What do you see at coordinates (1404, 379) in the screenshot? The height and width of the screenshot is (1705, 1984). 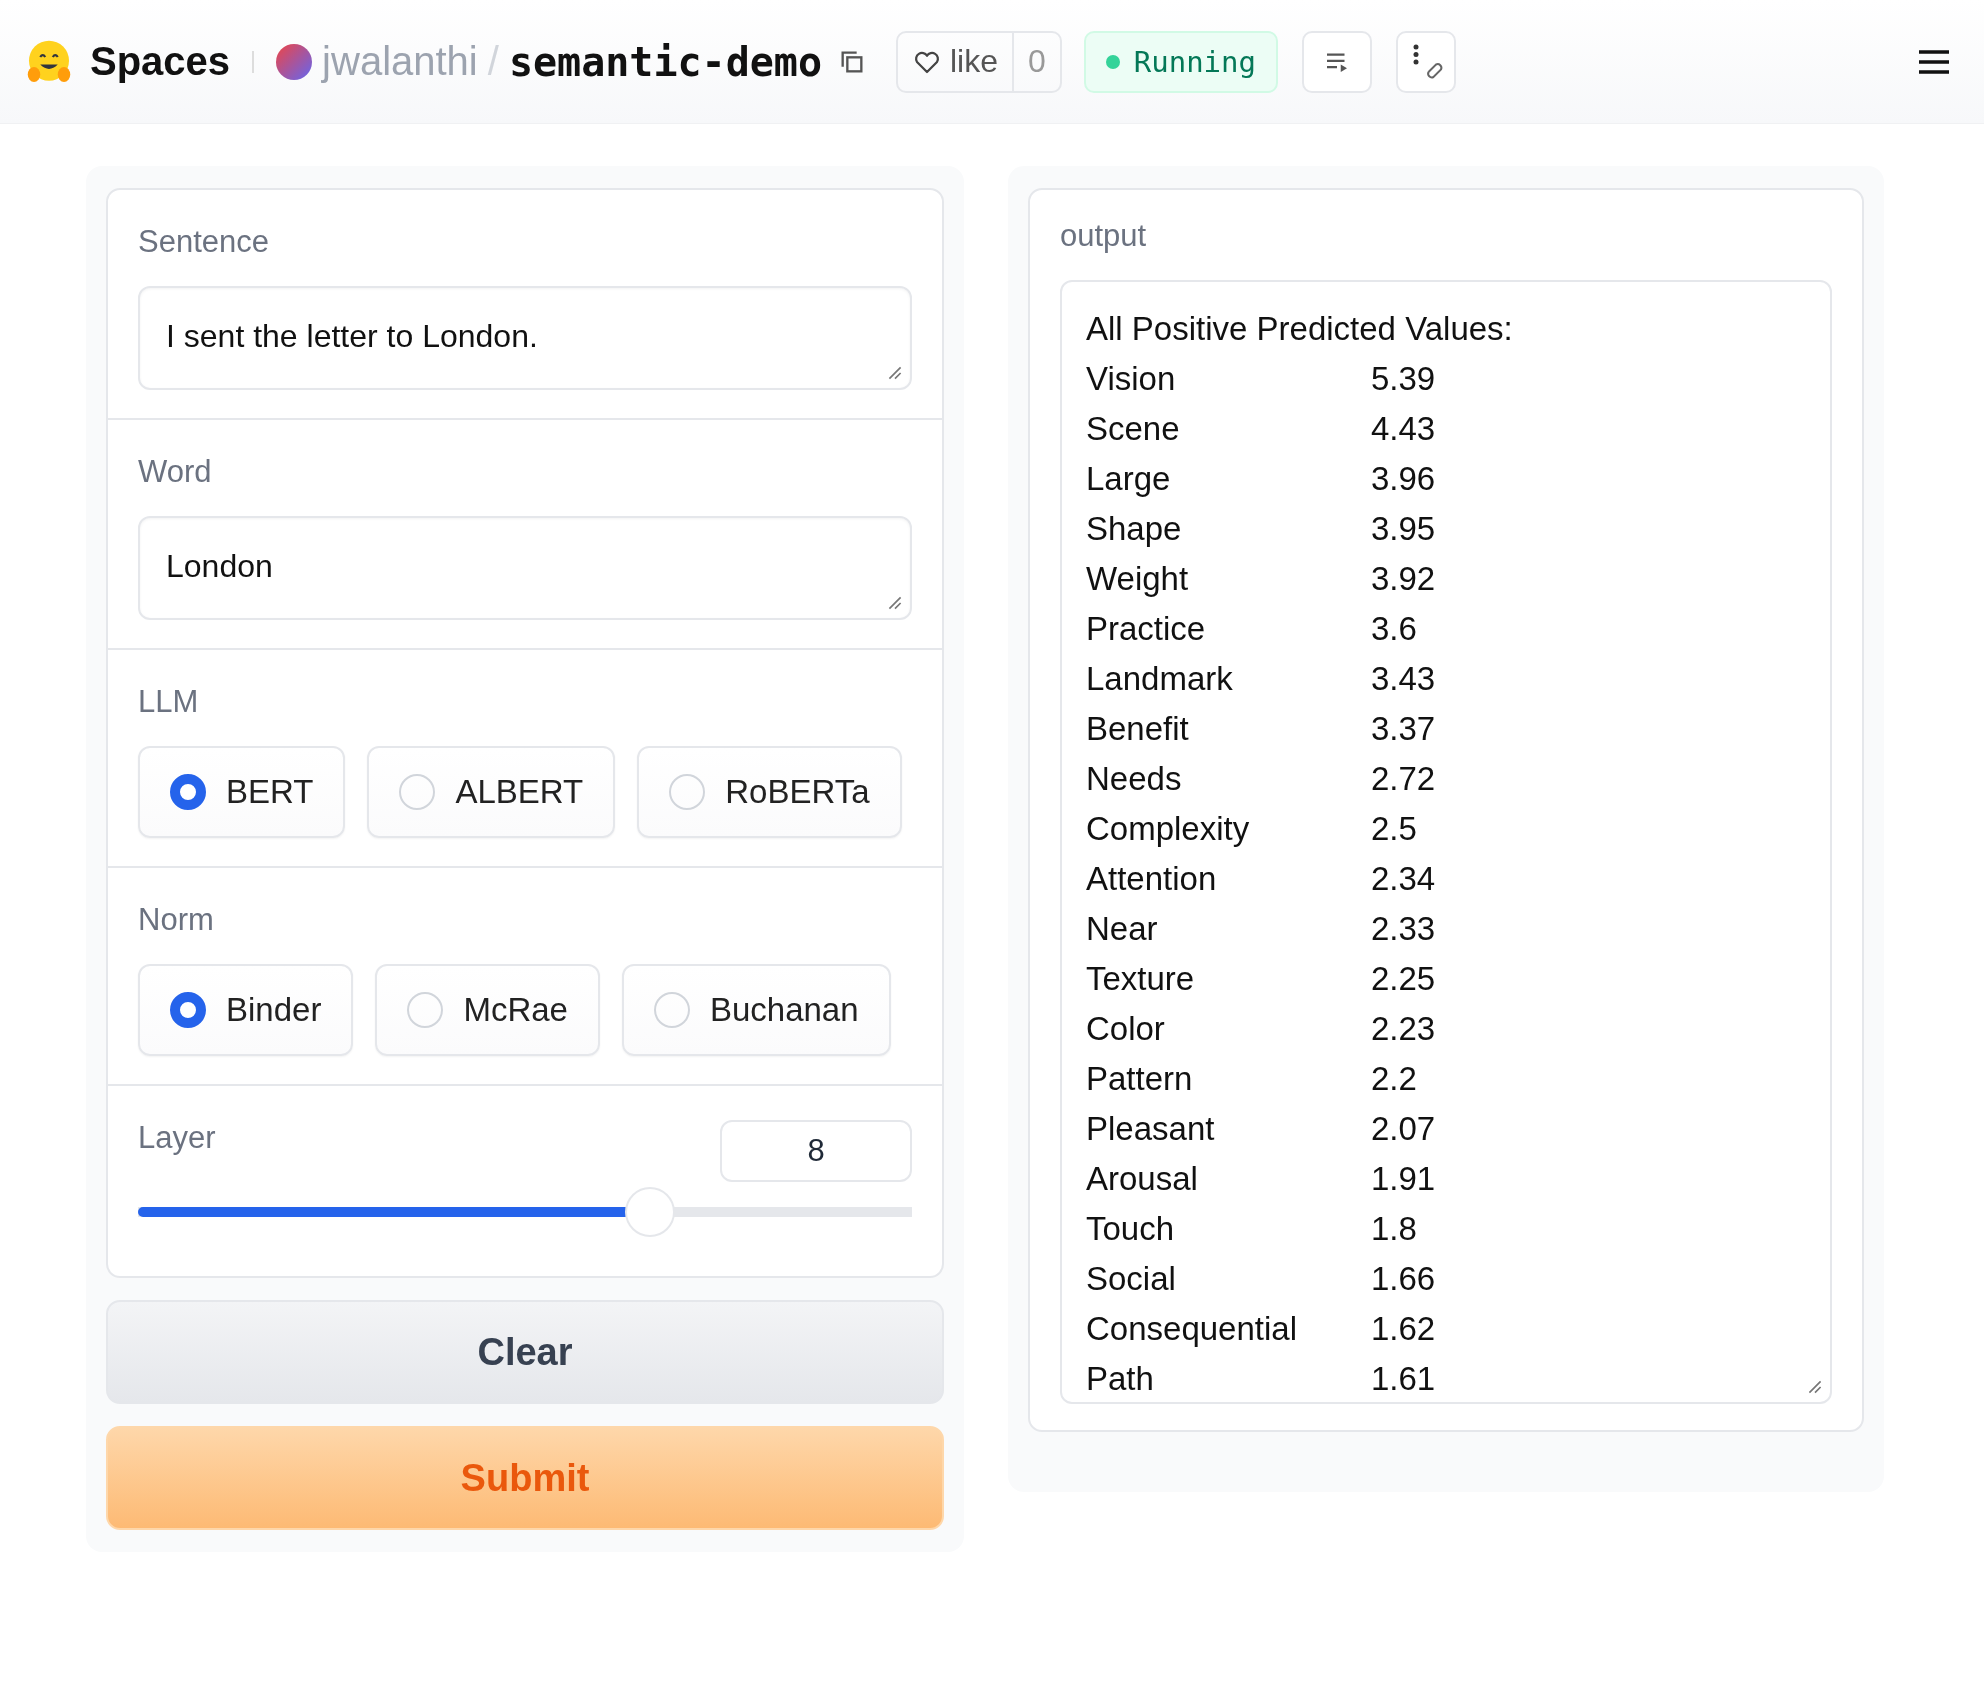 I see `feature-value: 5.39` at bounding box center [1404, 379].